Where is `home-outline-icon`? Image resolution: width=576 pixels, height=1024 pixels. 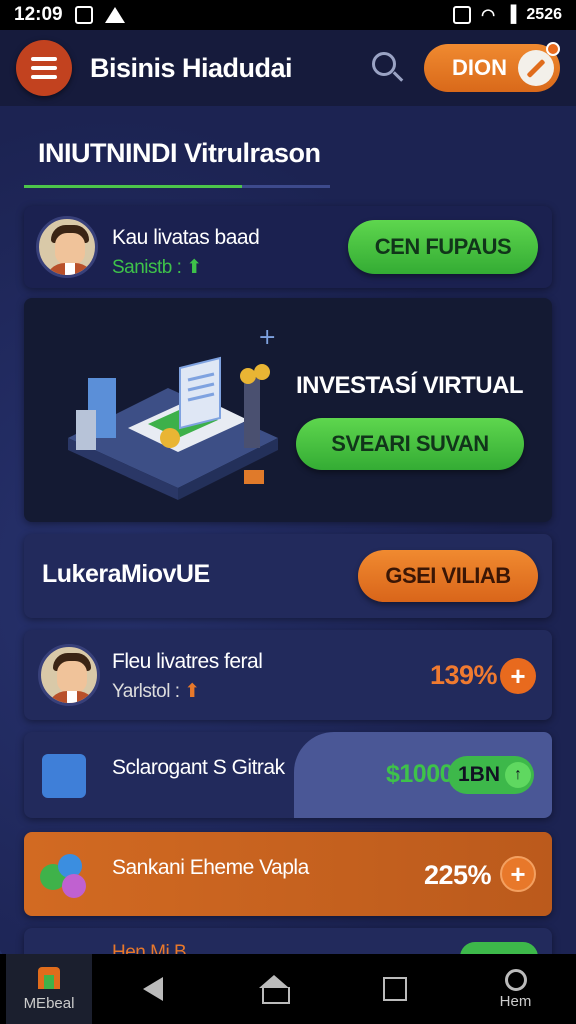 home-outline-icon is located at coordinates (274, 989).